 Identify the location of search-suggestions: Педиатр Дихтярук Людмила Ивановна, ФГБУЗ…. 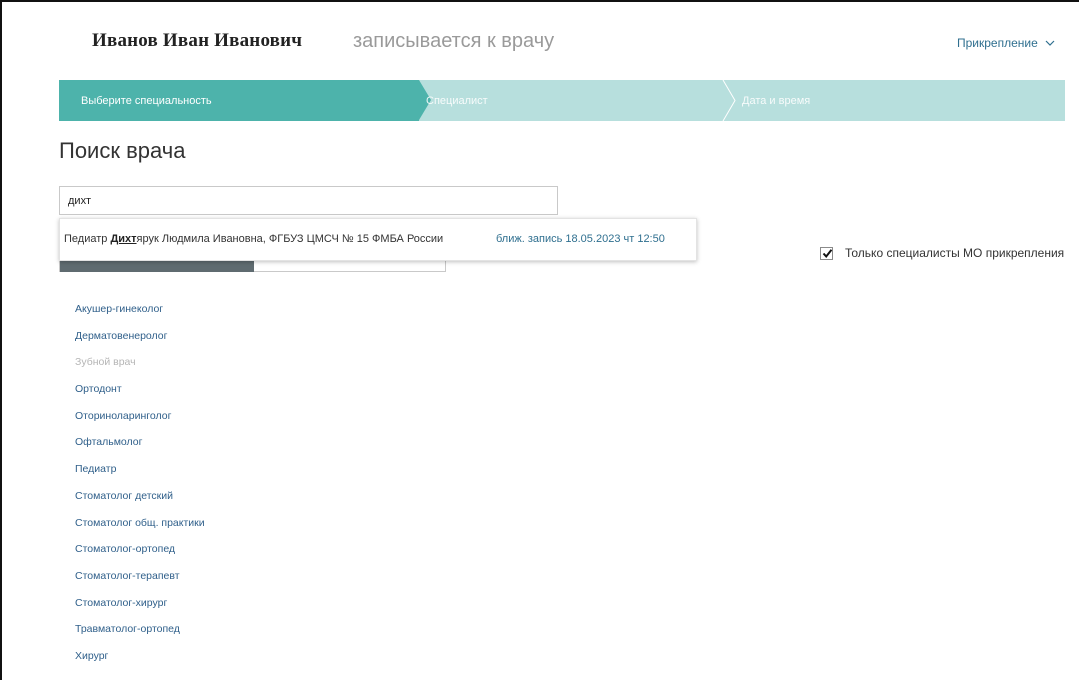
(378, 239).